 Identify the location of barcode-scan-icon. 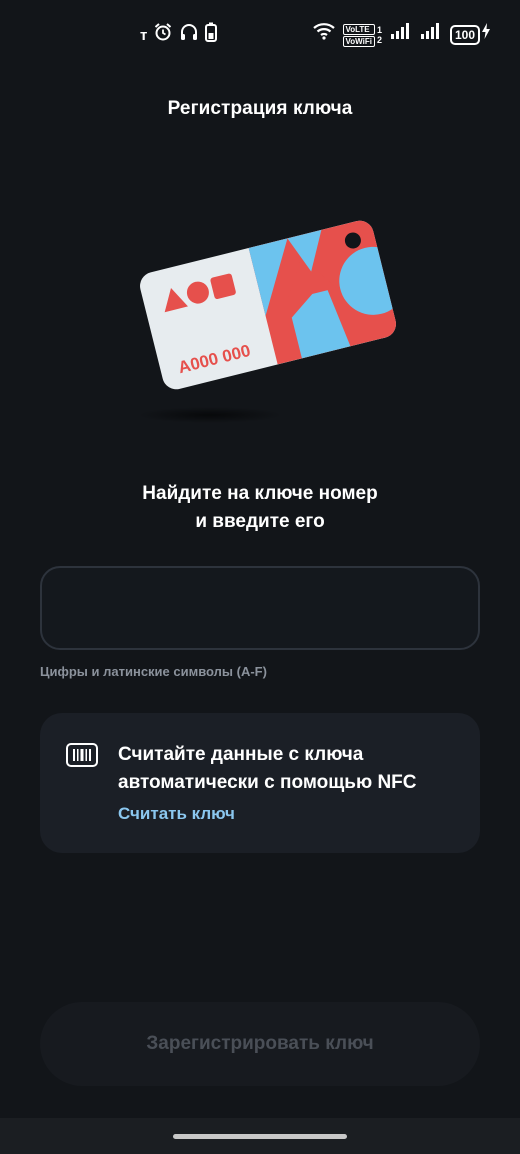
(82, 755).